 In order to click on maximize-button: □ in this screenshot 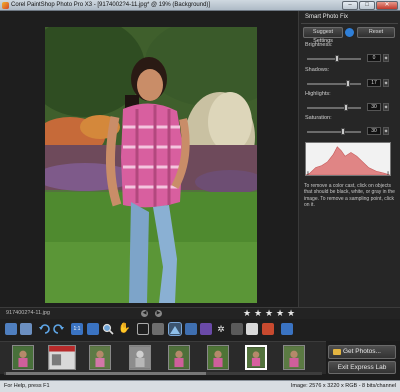, I will do `click(367, 5)`.